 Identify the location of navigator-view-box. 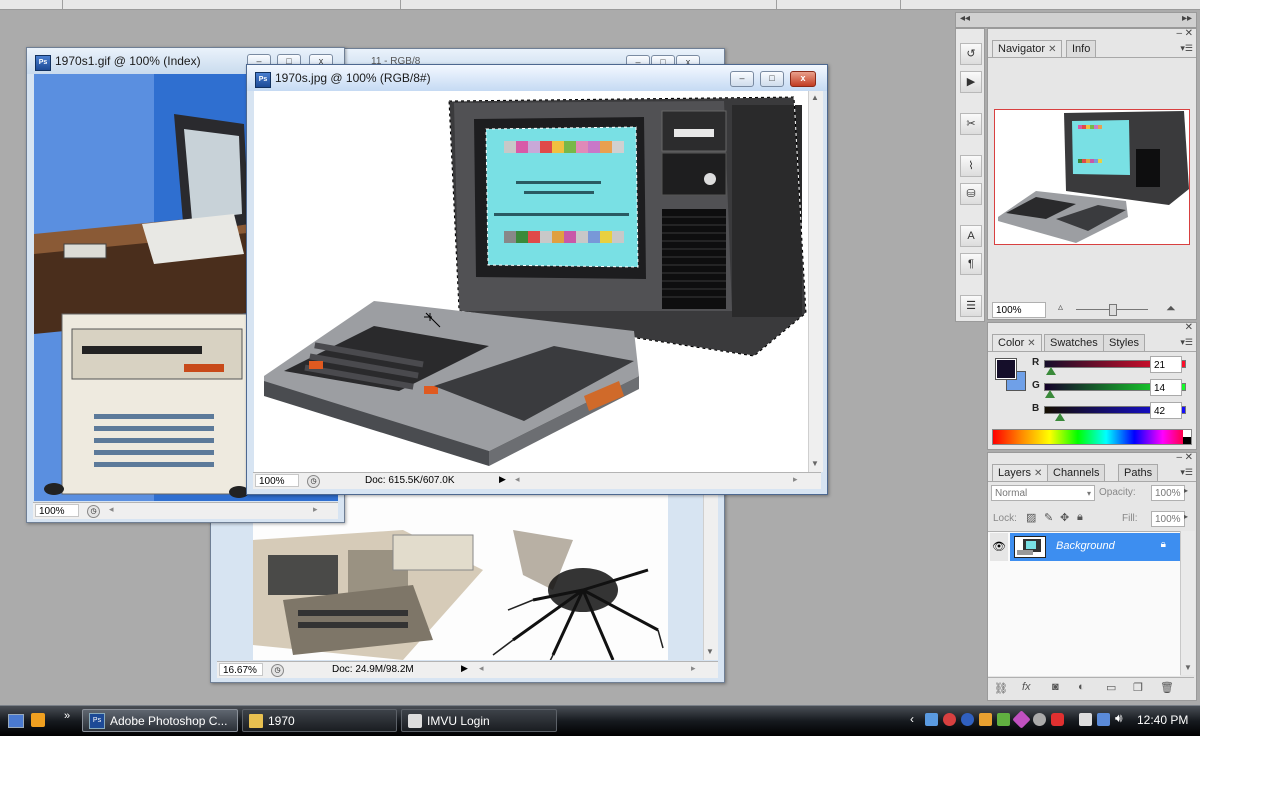
(1092, 177).